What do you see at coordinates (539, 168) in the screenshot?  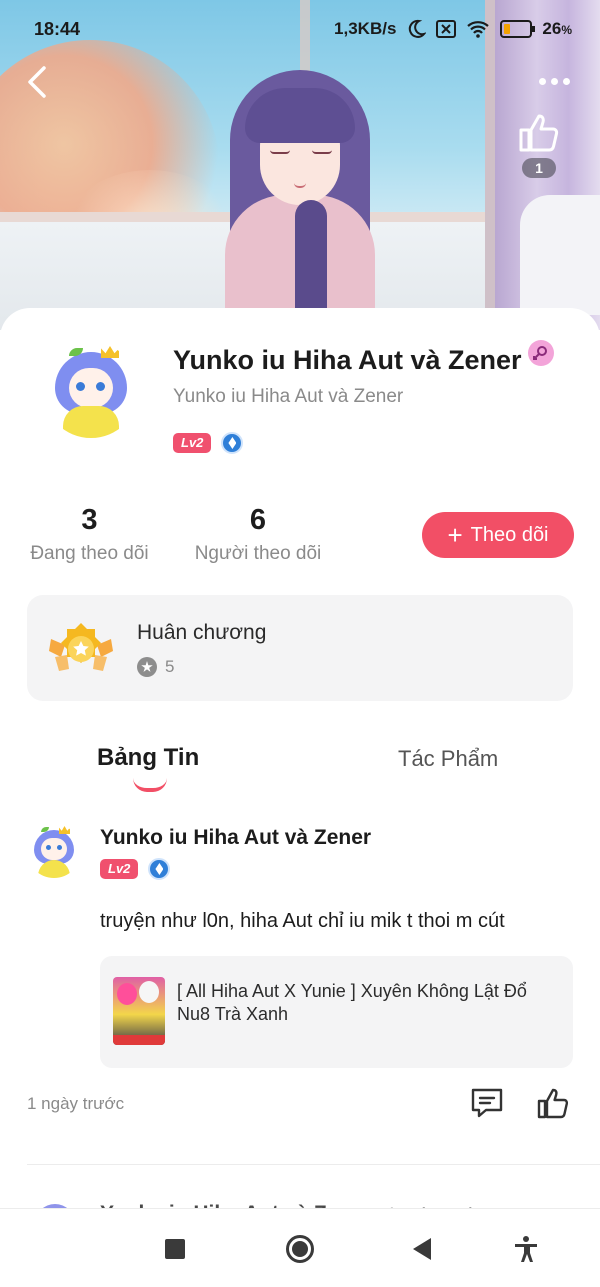 I see `profile-like-count: 1` at bounding box center [539, 168].